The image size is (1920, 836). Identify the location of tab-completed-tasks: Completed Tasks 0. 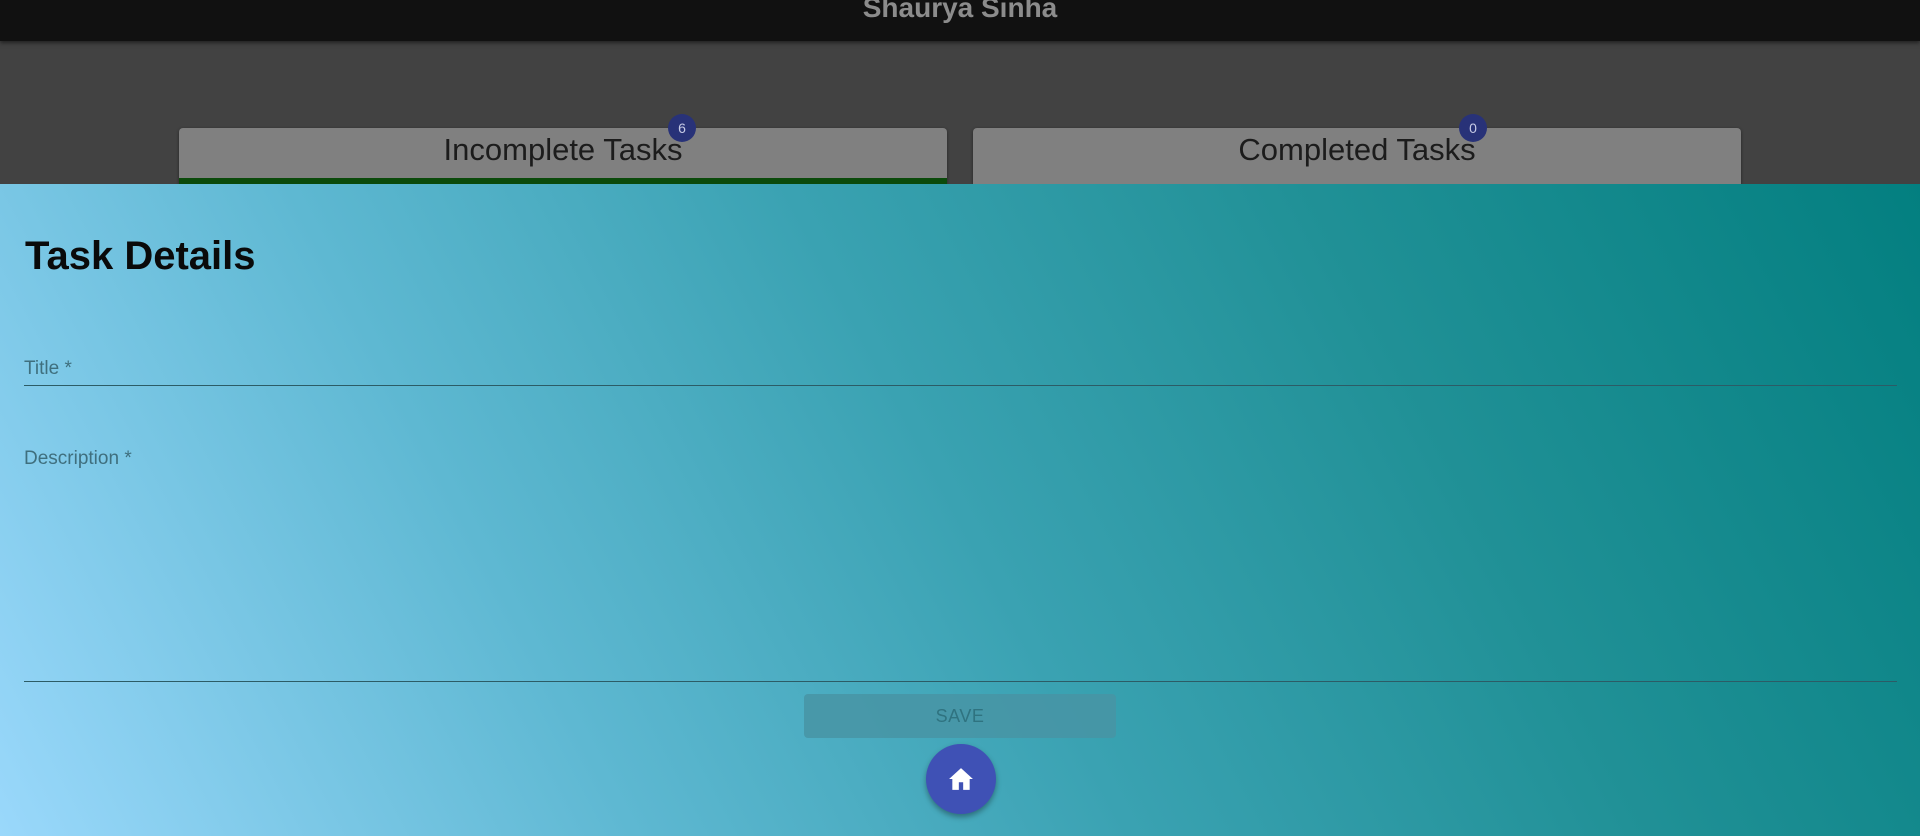
(1357, 149).